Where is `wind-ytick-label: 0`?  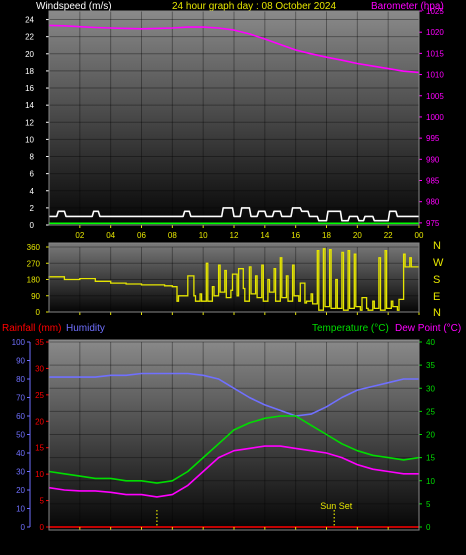 wind-ytick-label: 0 is located at coordinates (32, 225).